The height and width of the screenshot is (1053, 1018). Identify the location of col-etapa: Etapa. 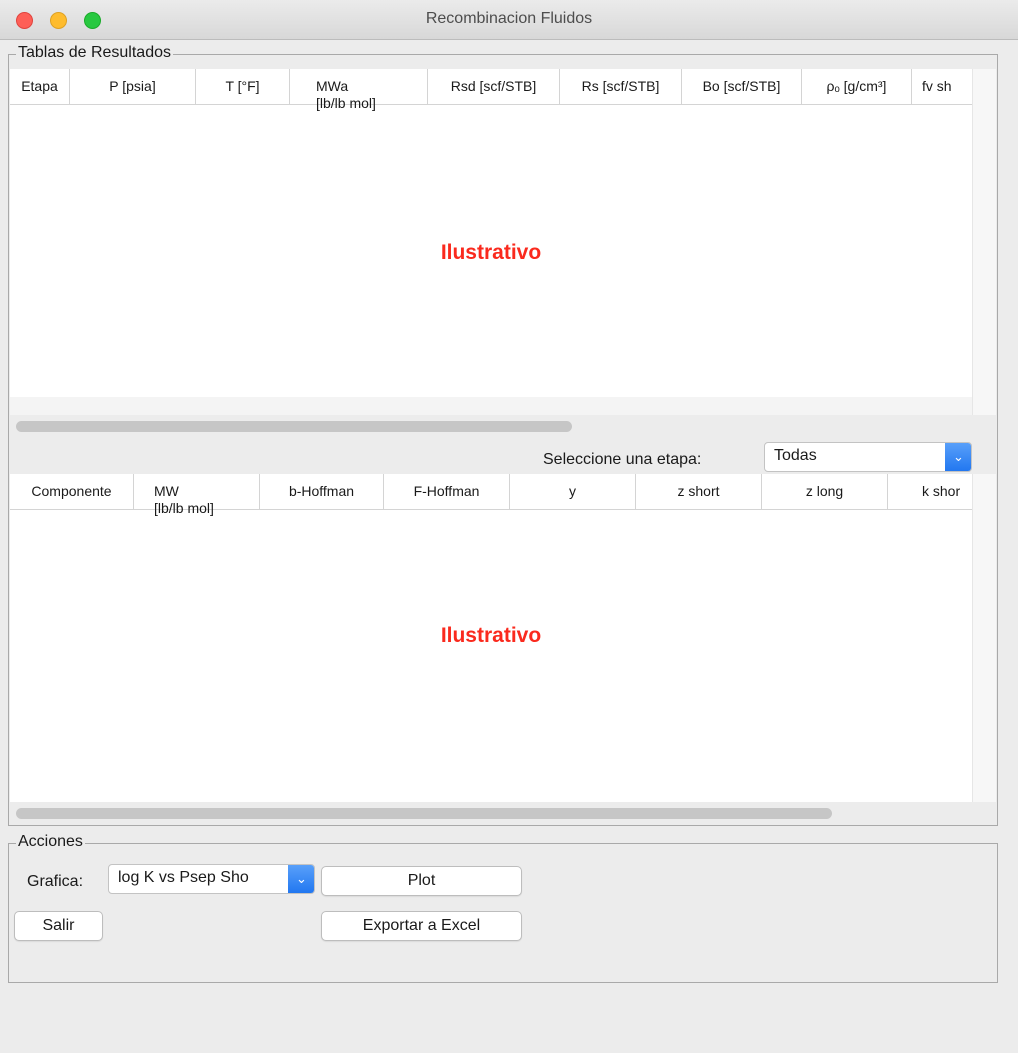
(40, 87).